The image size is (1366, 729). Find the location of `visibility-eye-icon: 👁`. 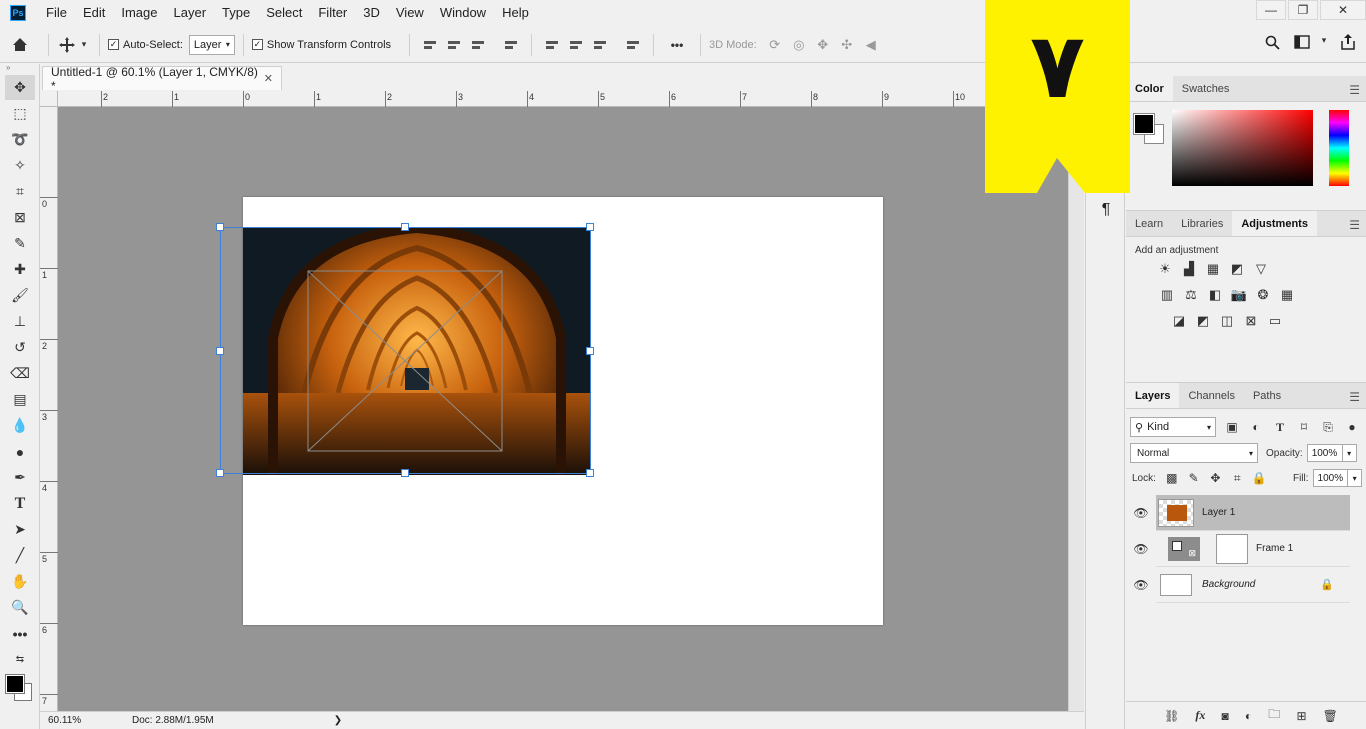

visibility-eye-icon: 👁 is located at coordinates (1141, 513).